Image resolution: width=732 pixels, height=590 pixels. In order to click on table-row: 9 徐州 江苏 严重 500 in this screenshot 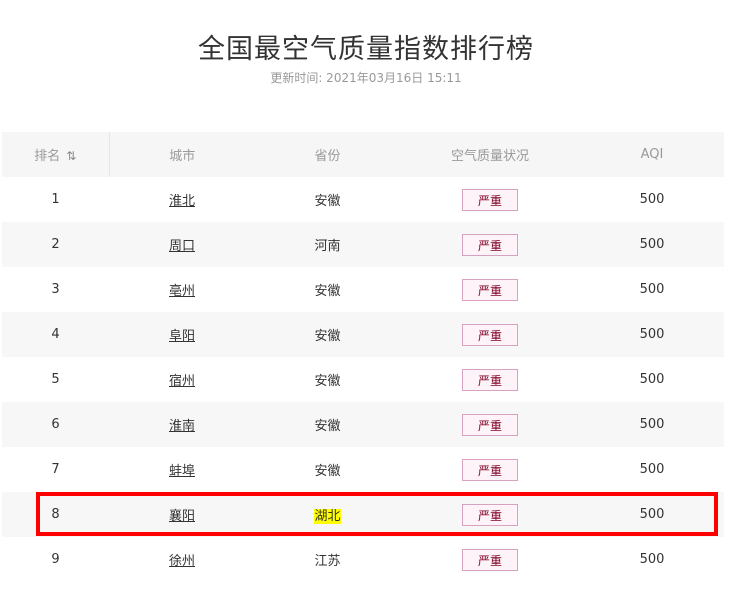, I will do `click(363, 559)`.